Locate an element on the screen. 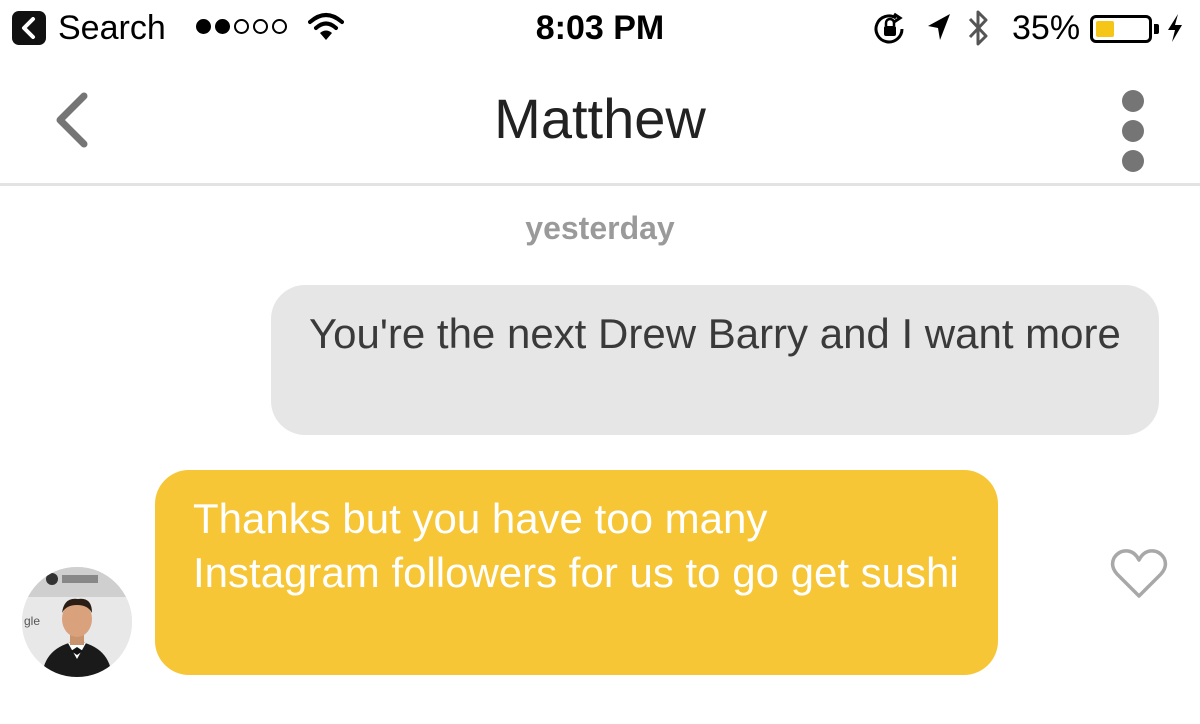 The height and width of the screenshot is (724, 1200). battery-tip is located at coordinates (1156, 29).